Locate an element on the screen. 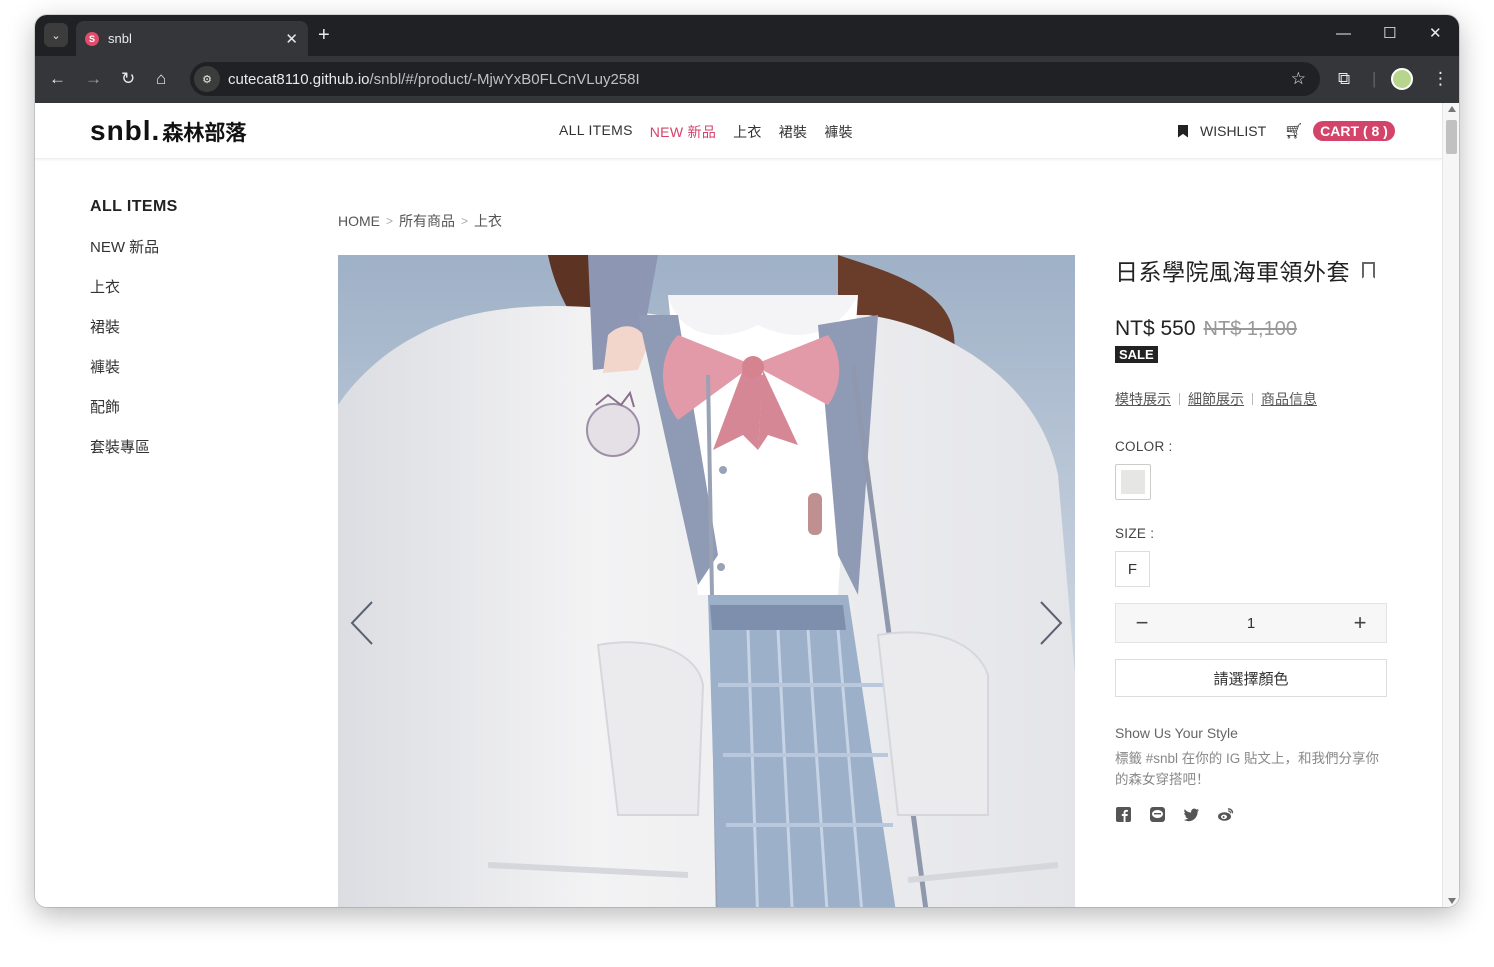  home-icon: ⌂ is located at coordinates (161, 79).